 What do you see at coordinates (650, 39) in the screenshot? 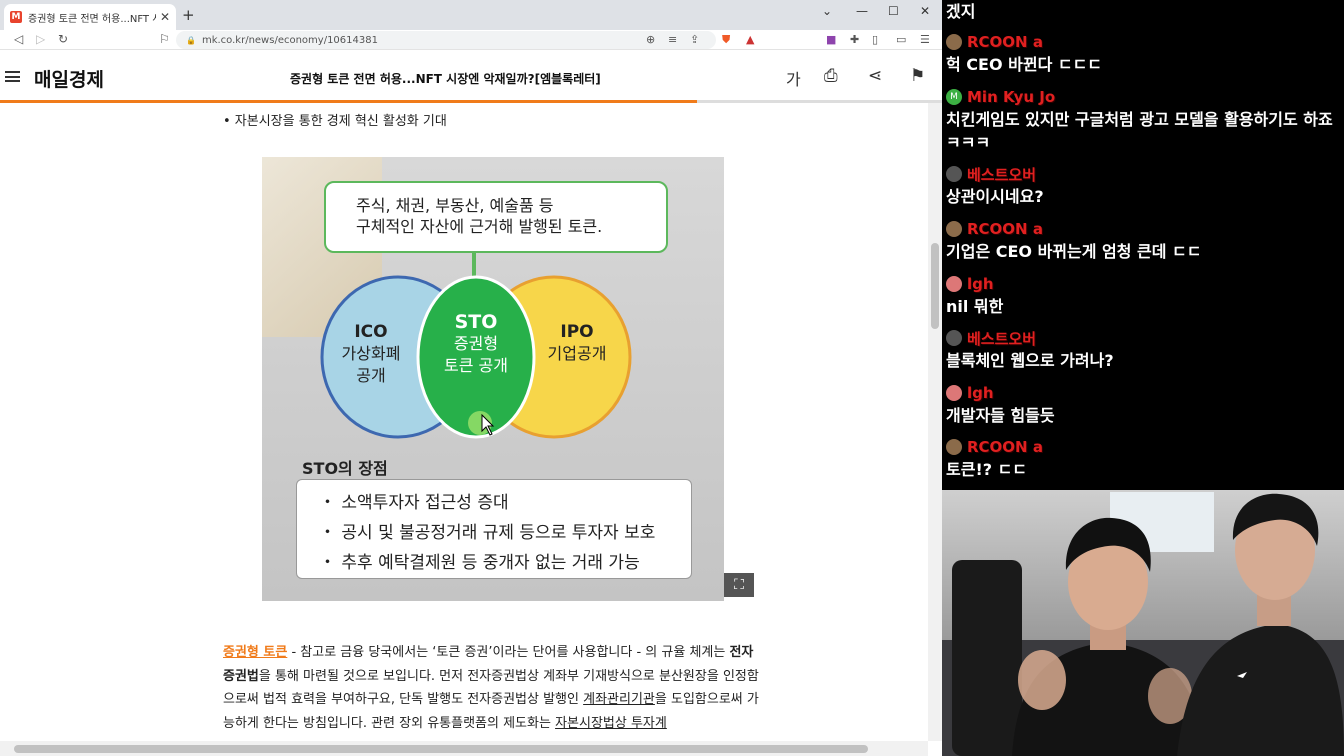
I see `zoom-icon: ⊕` at bounding box center [650, 39].